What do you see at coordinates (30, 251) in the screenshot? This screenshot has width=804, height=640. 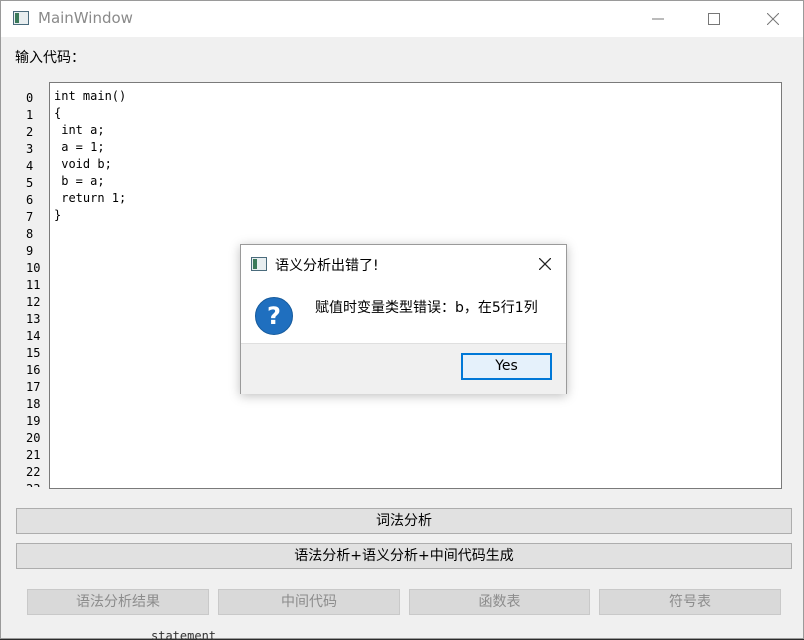 I see `line-number: 9` at bounding box center [30, 251].